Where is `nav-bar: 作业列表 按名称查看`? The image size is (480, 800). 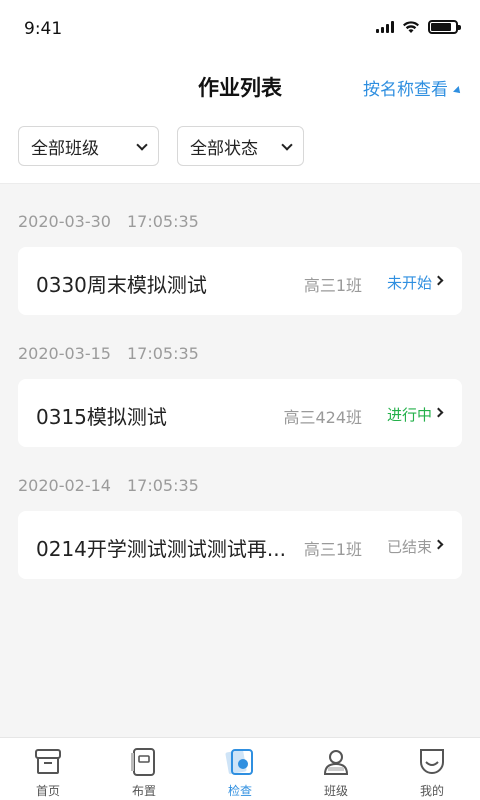
nav-bar: 作业列表 按名称查看 is located at coordinates (240, 86).